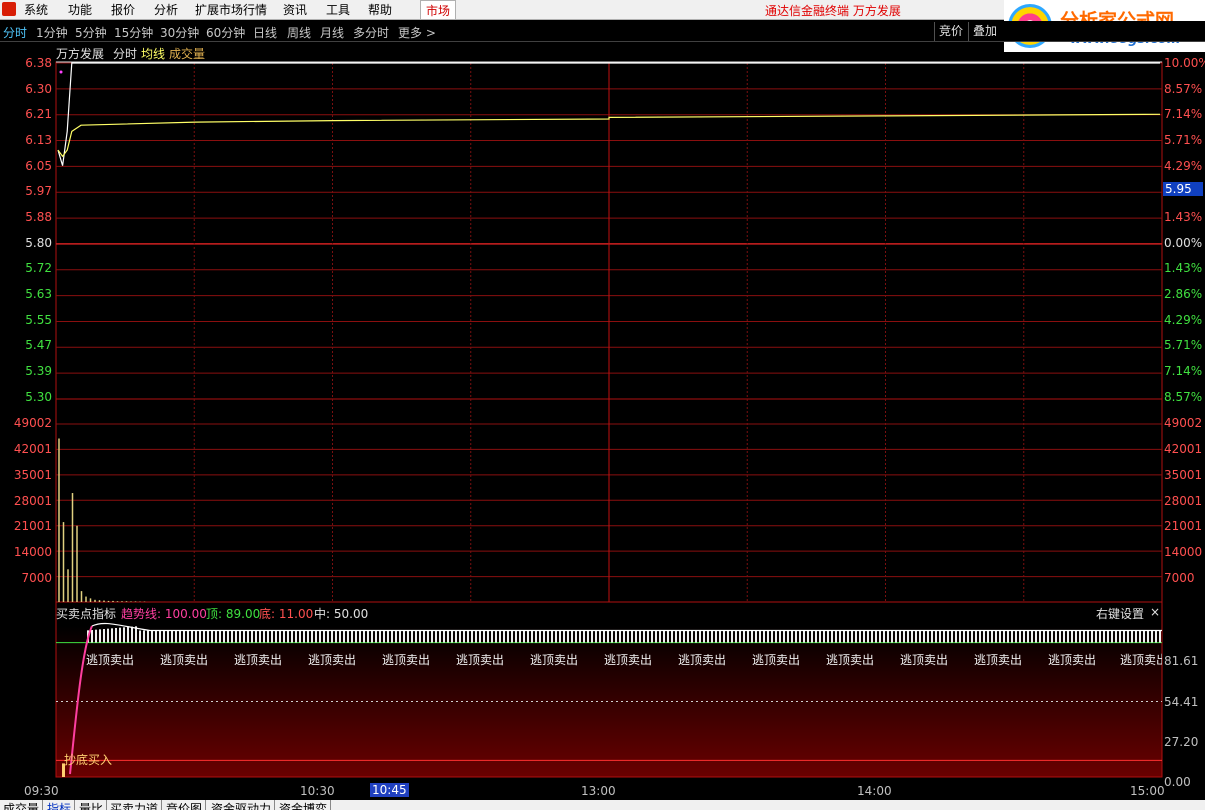  What do you see at coordinates (164, 614) in the screenshot?
I see `trend-line-label: 趋势线: 100.00` at bounding box center [164, 614].